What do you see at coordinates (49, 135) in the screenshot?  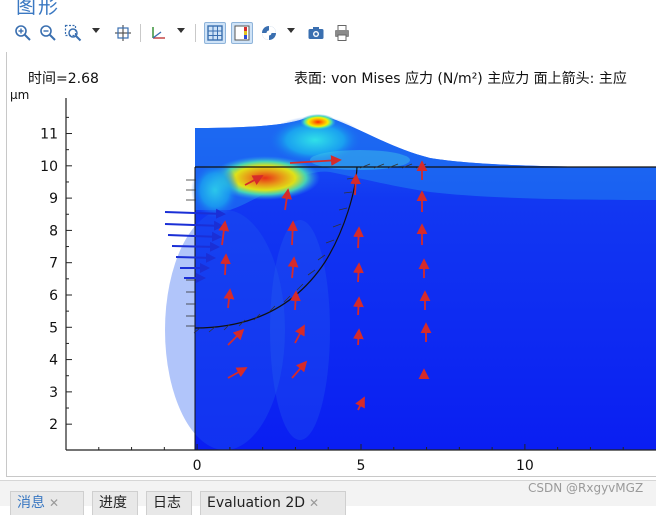 I see `y-tick-label: 11` at bounding box center [49, 135].